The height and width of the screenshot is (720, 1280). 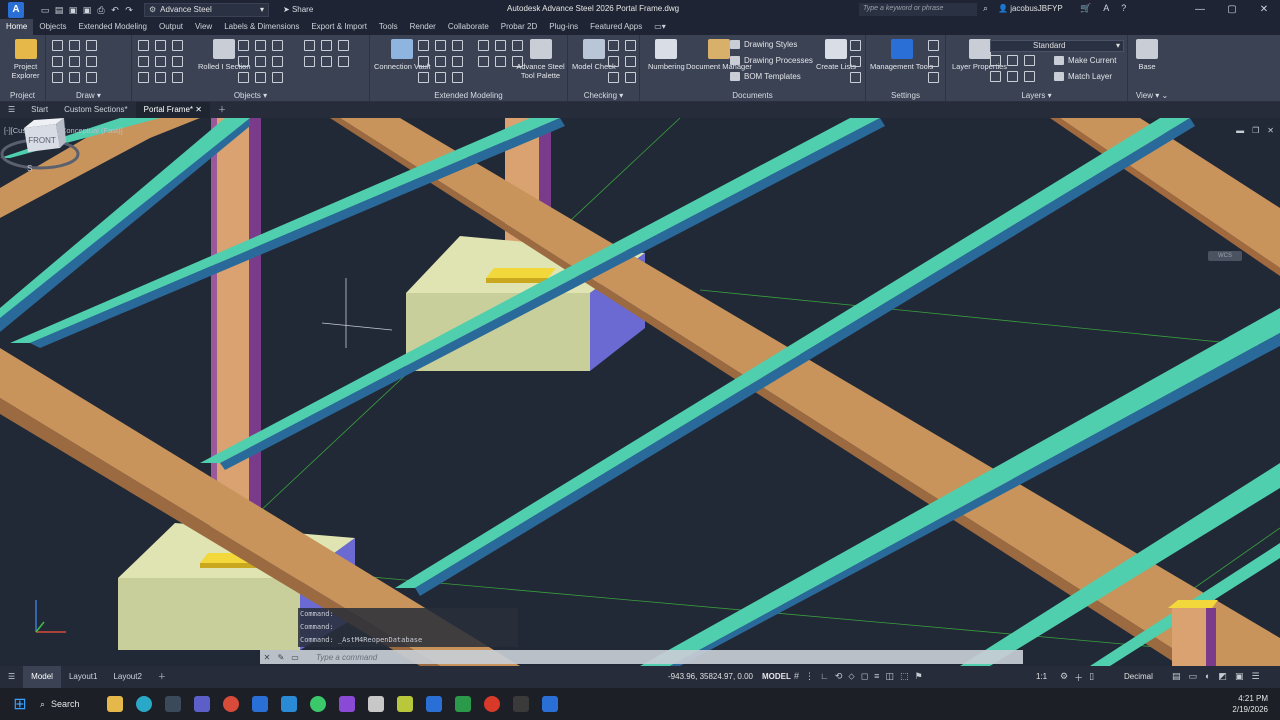 What do you see at coordinates (1029, 76) in the screenshot?
I see `layer-walk-icon` at bounding box center [1029, 76].